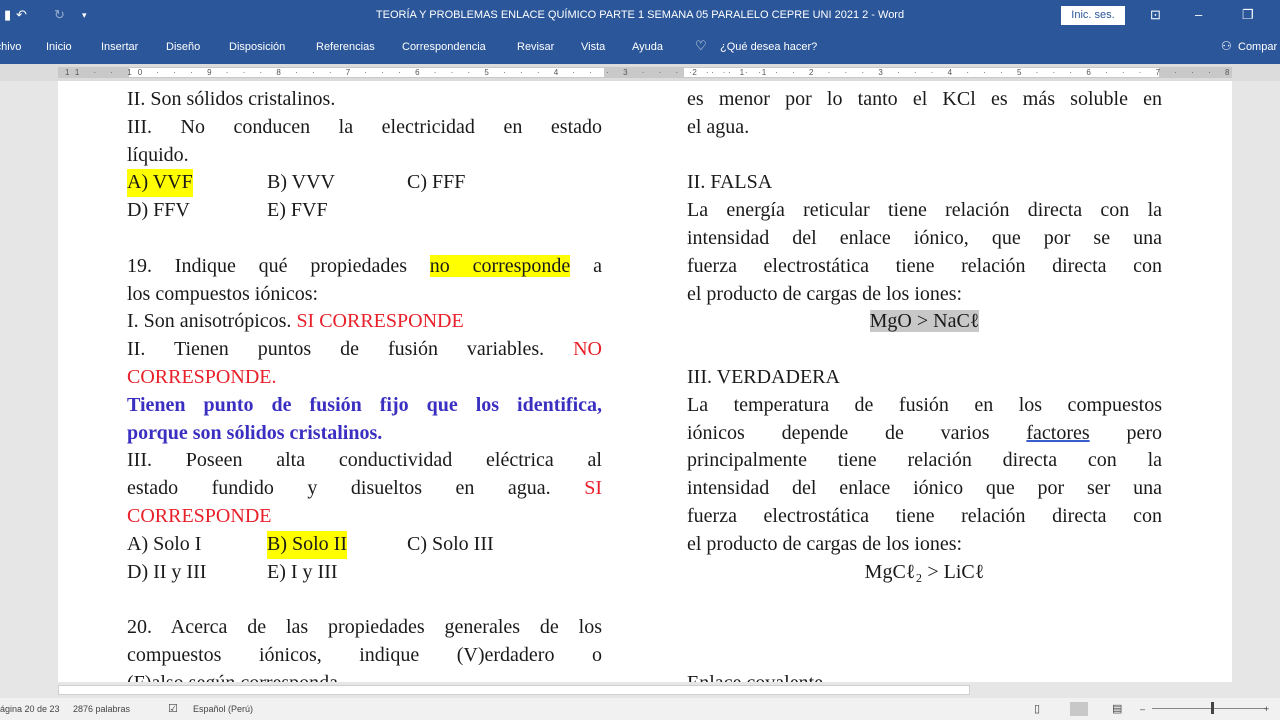 The height and width of the screenshot is (720, 1280). I want to click on tab-inicio: Inicio, so click(59, 47).